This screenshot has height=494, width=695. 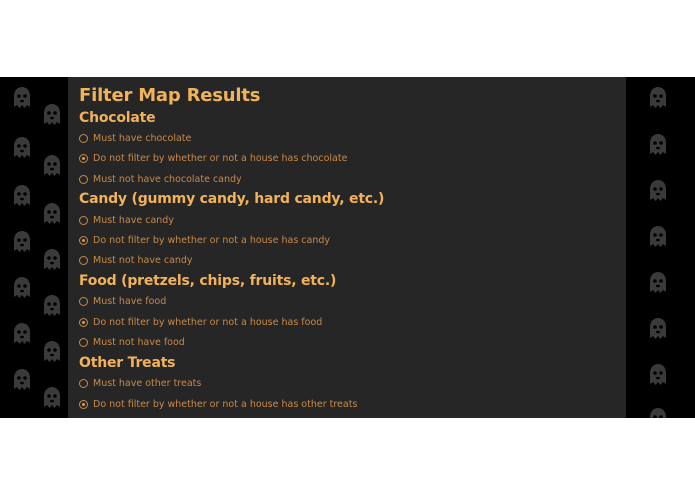 What do you see at coordinates (142, 138) in the screenshot?
I see `option-label: Must have chocolate` at bounding box center [142, 138].